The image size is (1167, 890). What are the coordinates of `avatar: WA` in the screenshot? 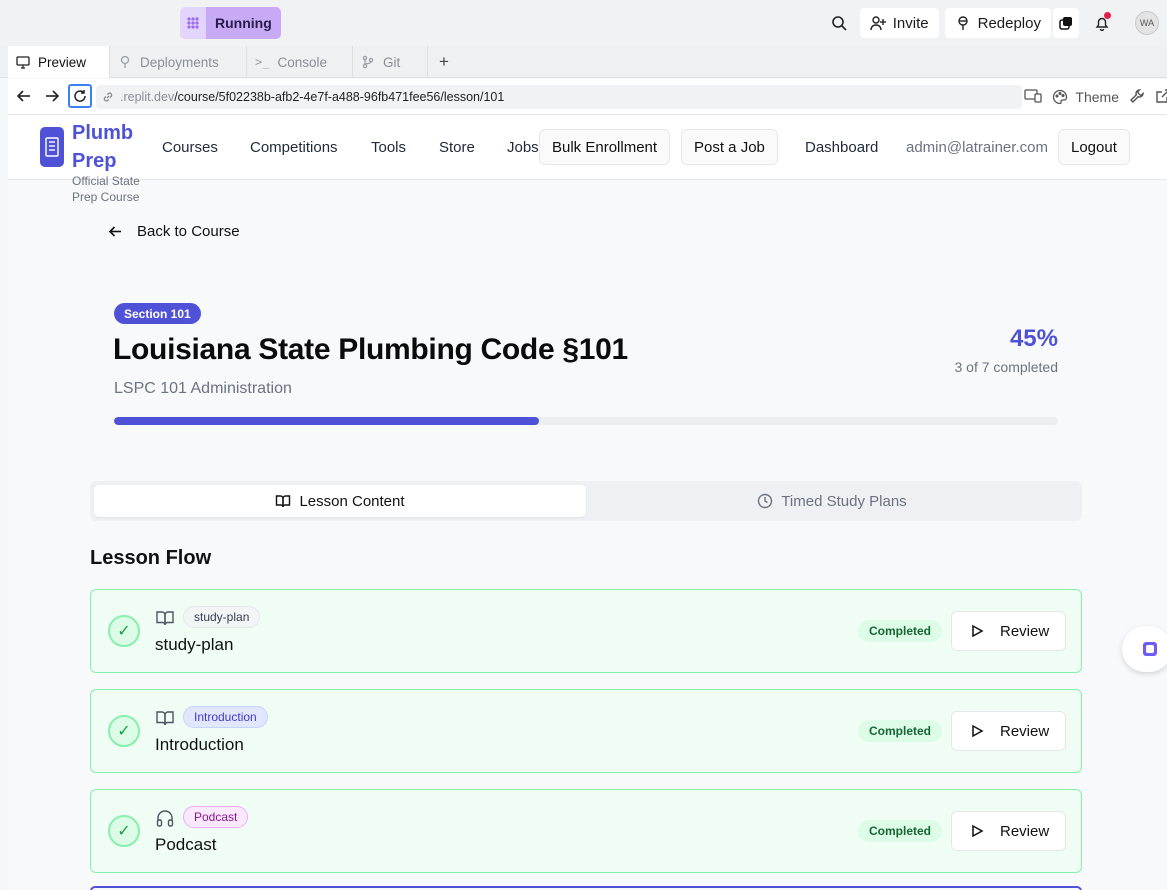 It's located at (1147, 23).